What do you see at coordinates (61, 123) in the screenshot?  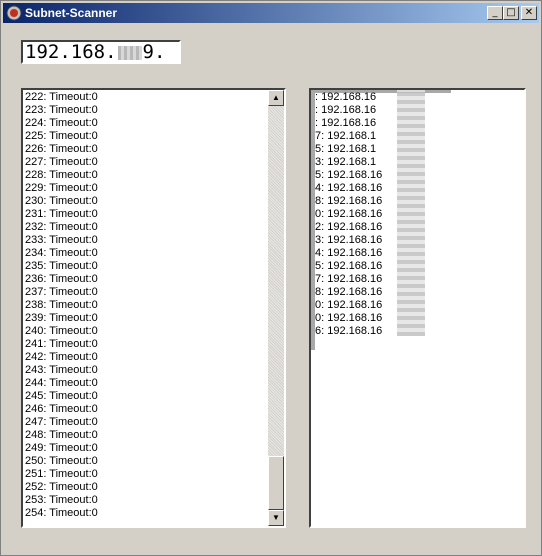 I see `list-item: 224: Timeout:0` at bounding box center [61, 123].